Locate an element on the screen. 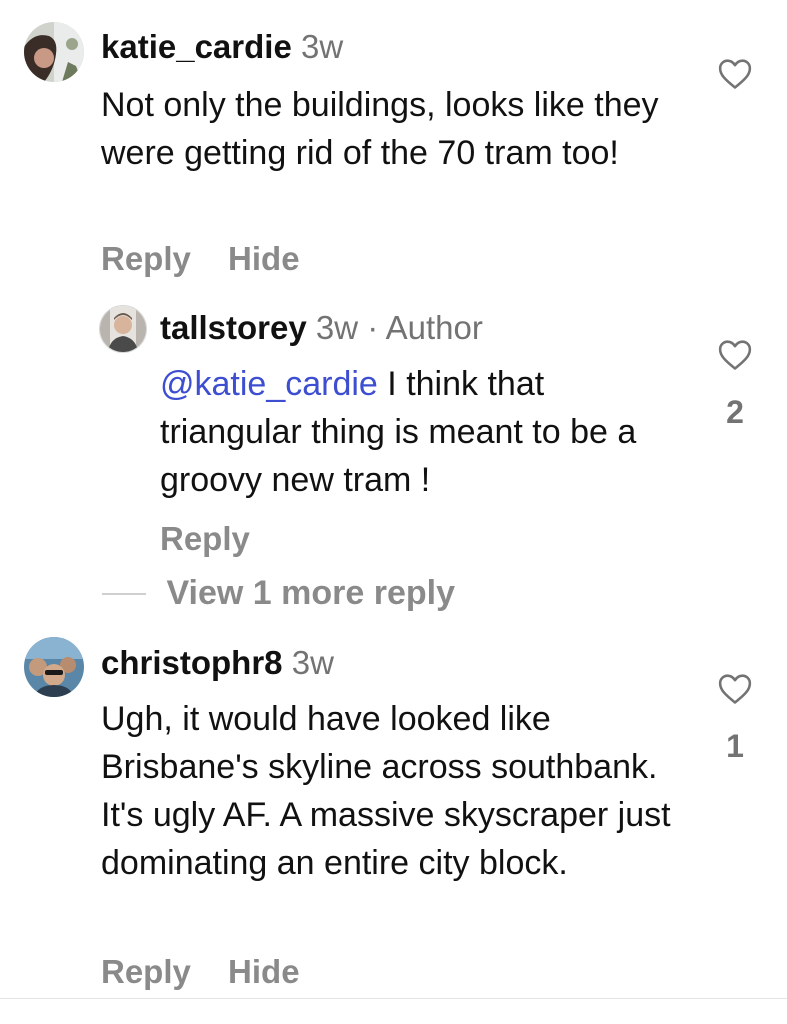 The width and height of the screenshot is (787, 1024). comment-header: tallstorey 3w · Author is located at coordinates (321, 328).